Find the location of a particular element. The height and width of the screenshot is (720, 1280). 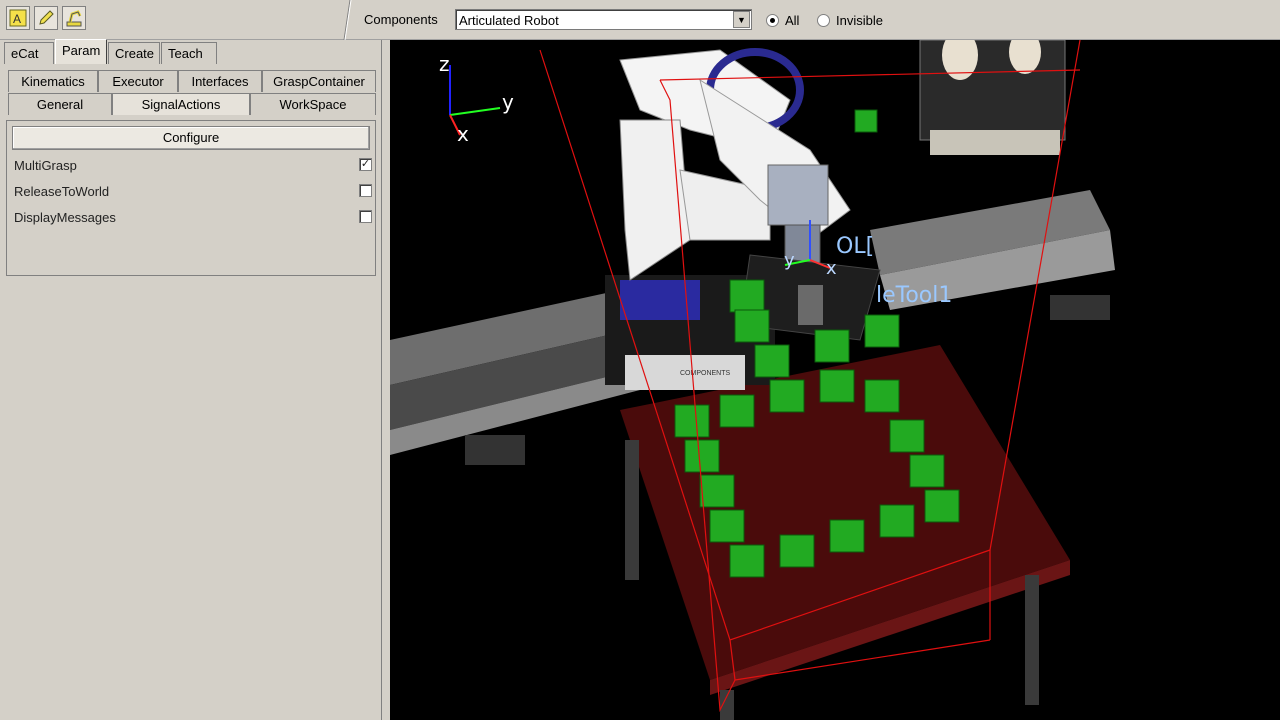

property-releasetoworld: ReleaseToWorld is located at coordinates (193, 192).